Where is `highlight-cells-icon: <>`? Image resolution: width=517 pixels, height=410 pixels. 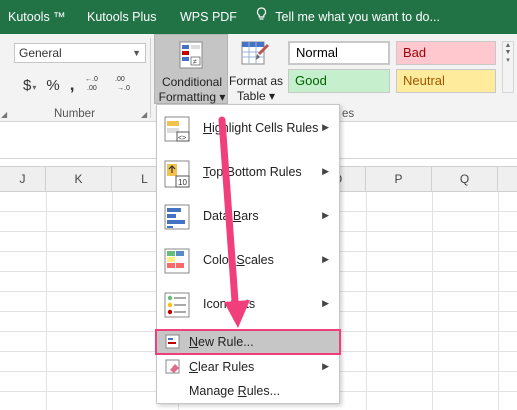
highlight-cells-icon: <> is located at coordinates (177, 129).